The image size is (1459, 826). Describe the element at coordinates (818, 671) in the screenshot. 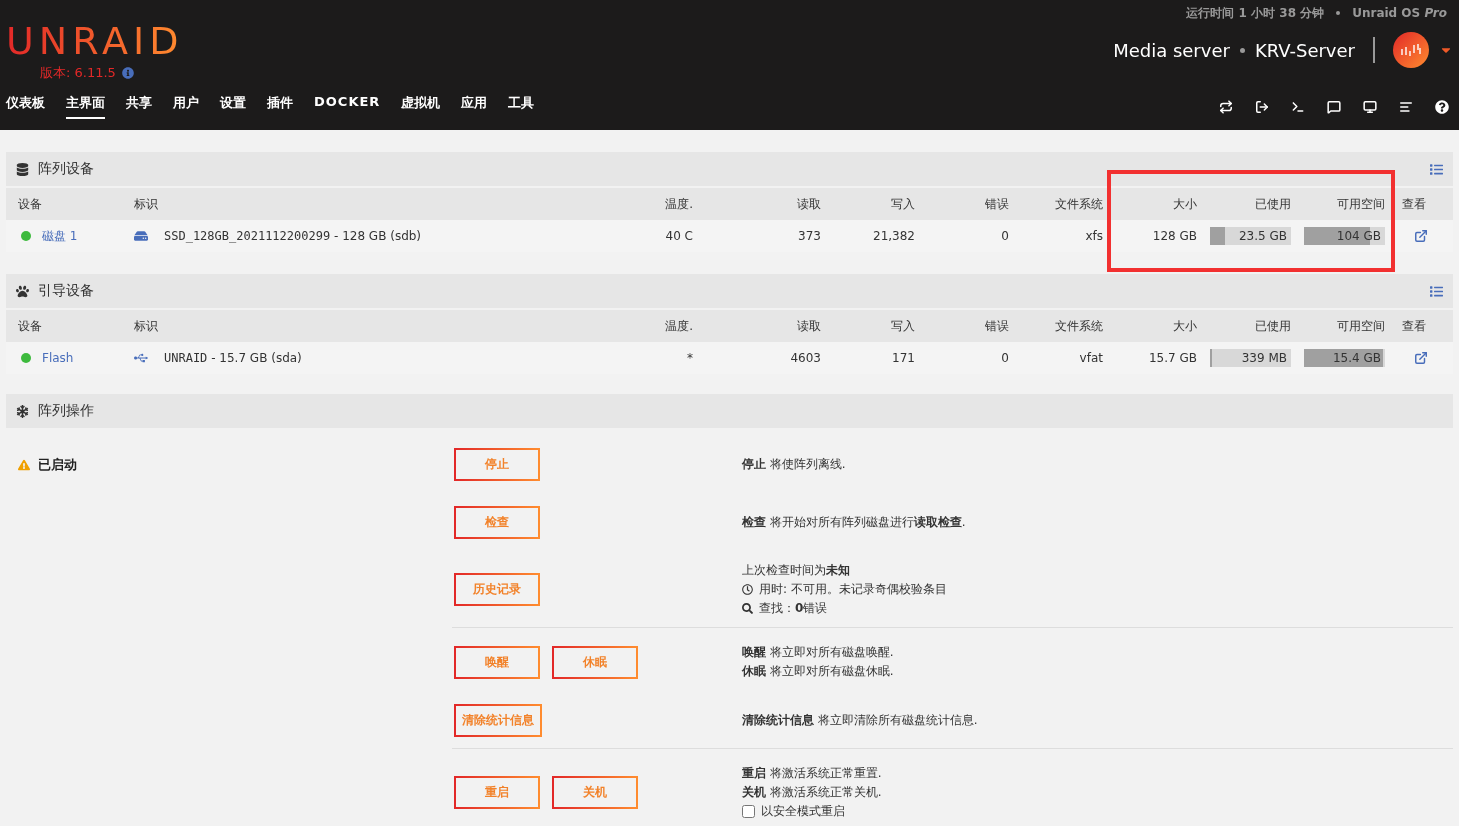

I see `action-description: 休眠 将立即对所有磁盘休眠.` at that location.